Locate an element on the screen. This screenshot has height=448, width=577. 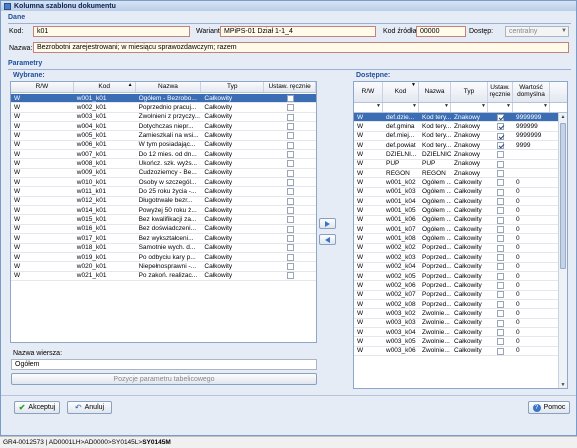
column-header: Typ is located at coordinates (469, 92).